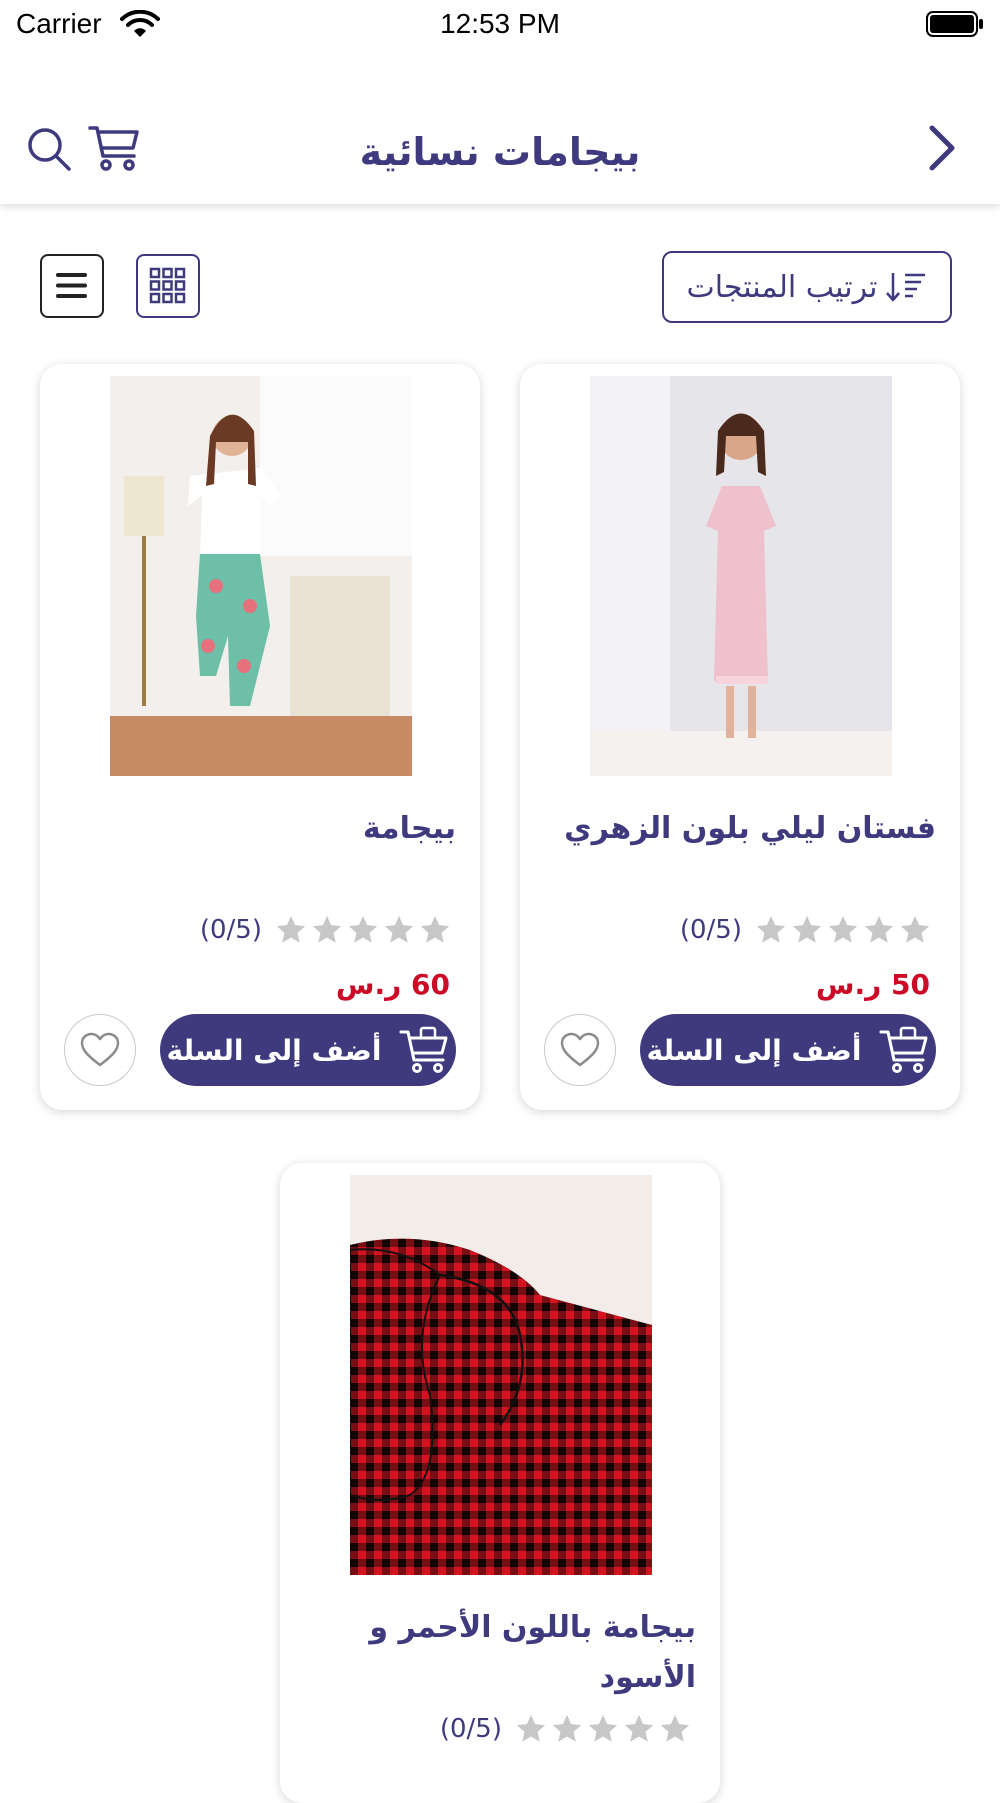 The width and height of the screenshot is (1000, 1803). I want to click on chevron-right-icon, so click(942, 148).